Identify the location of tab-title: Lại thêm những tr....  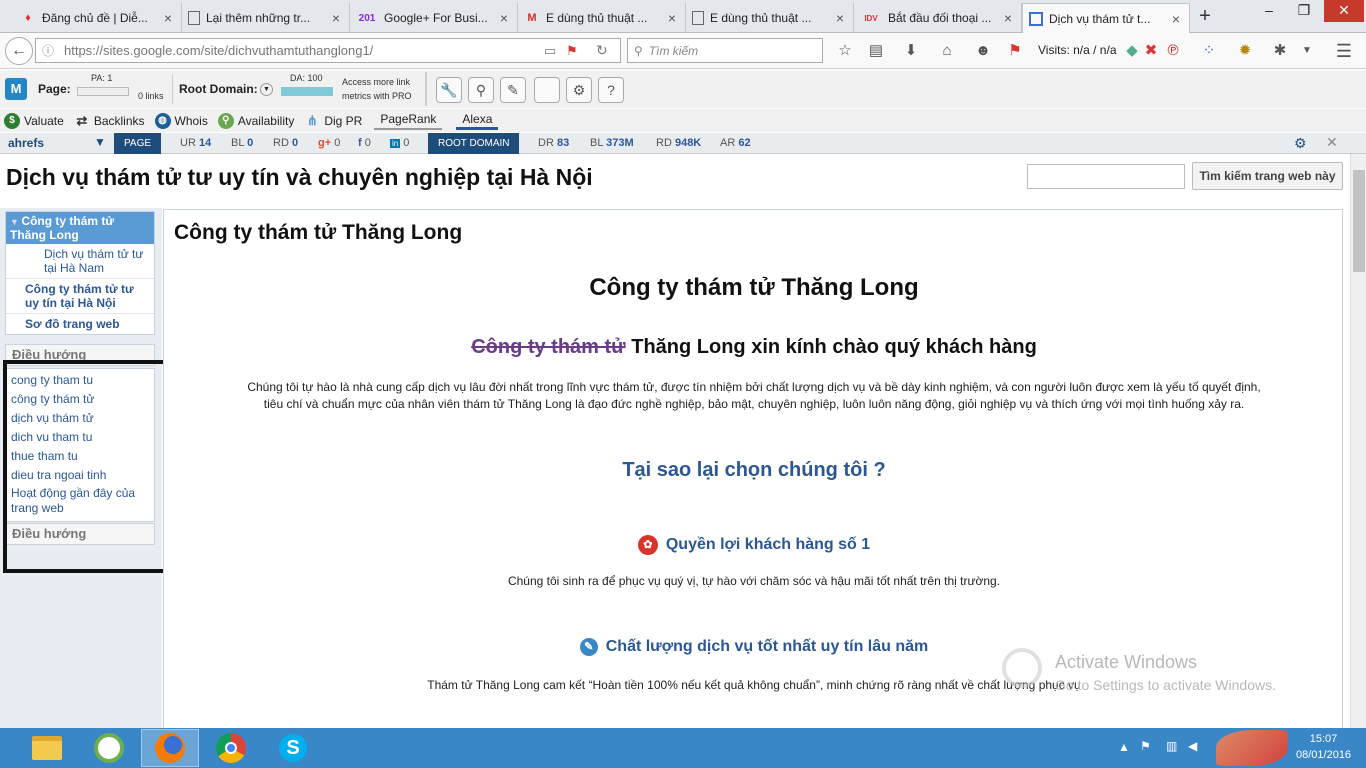
(258, 18).